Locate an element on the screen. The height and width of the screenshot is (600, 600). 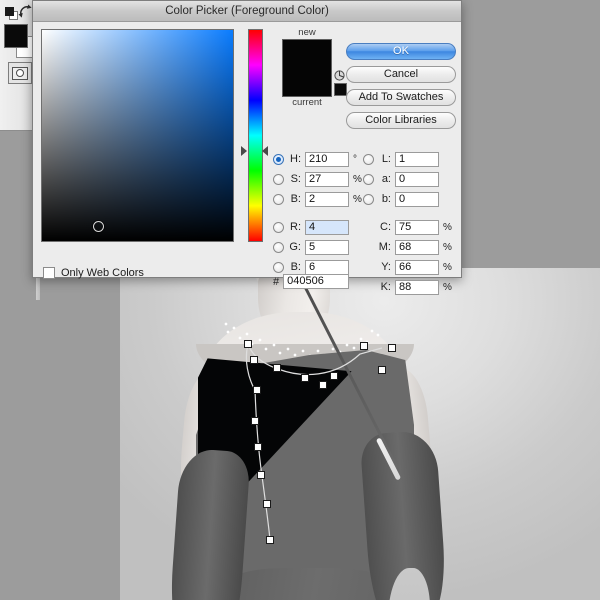
default-colors-icon is located at coordinates (11, 13).